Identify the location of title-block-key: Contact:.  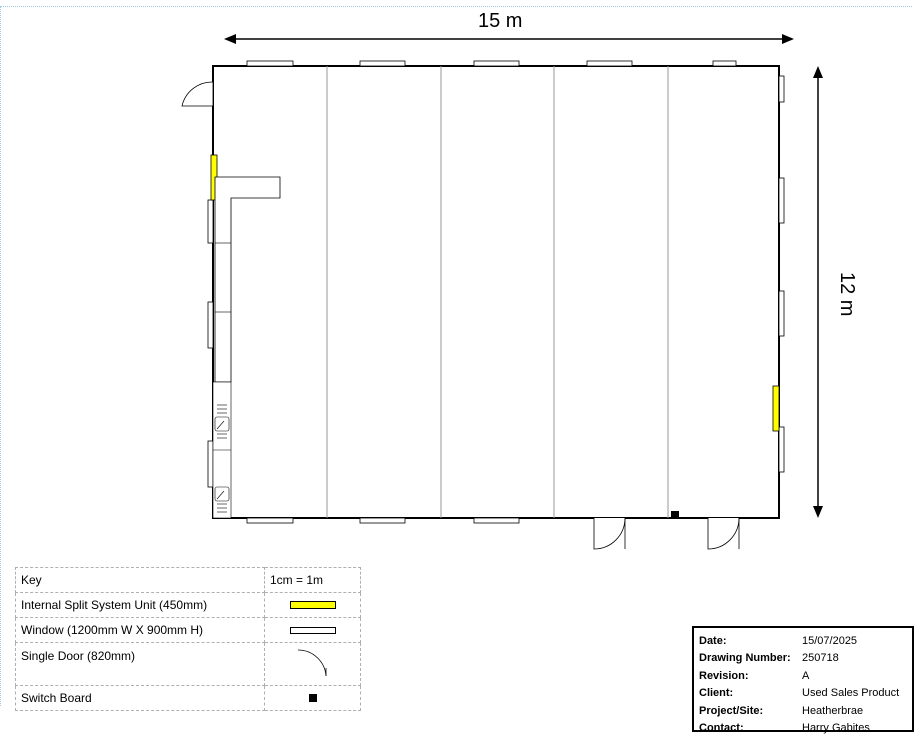
(748, 728).